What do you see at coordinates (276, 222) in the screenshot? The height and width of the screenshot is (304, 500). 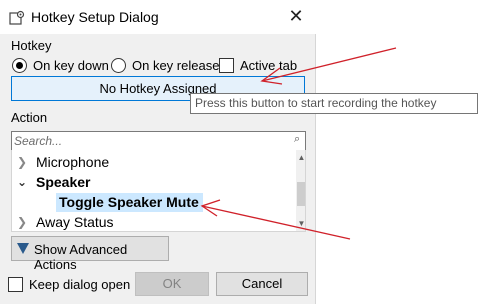 I see `annotation-arrow-lower` at bounding box center [276, 222].